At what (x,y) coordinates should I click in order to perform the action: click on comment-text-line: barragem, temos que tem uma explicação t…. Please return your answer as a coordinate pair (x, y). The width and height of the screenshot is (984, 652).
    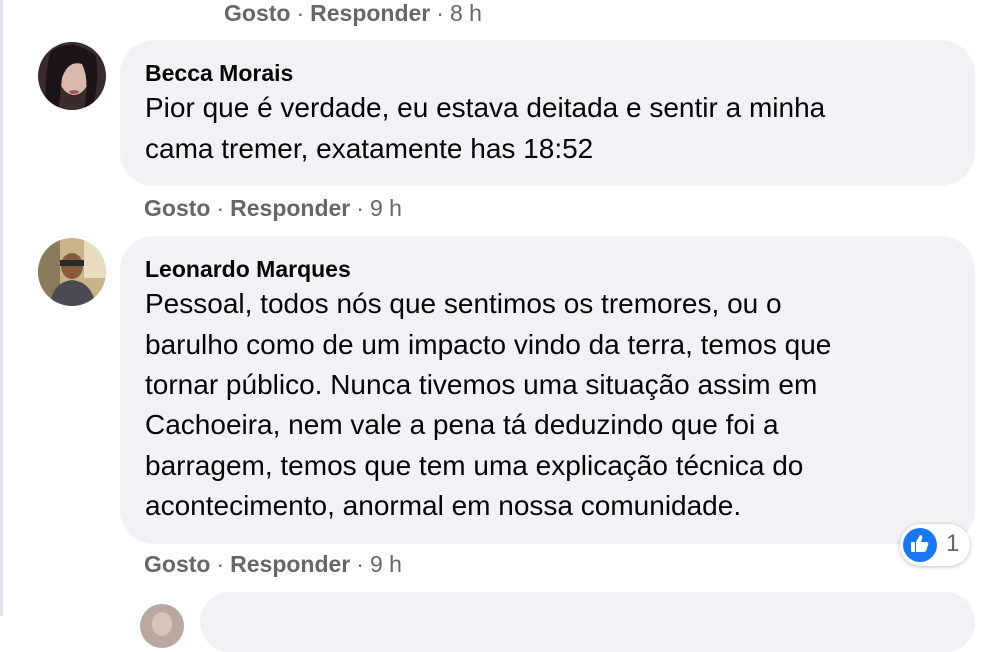
    Looking at the image, I should click on (474, 465).